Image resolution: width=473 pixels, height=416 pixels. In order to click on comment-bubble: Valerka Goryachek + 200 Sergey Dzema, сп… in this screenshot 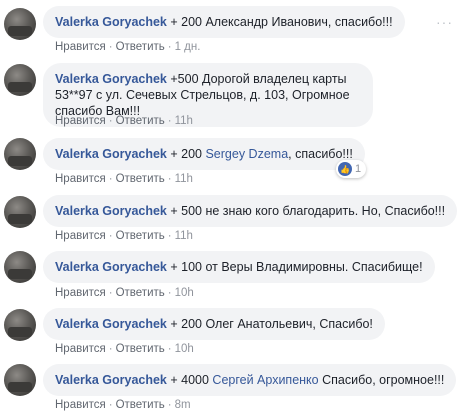, I will do `click(204, 154)`.